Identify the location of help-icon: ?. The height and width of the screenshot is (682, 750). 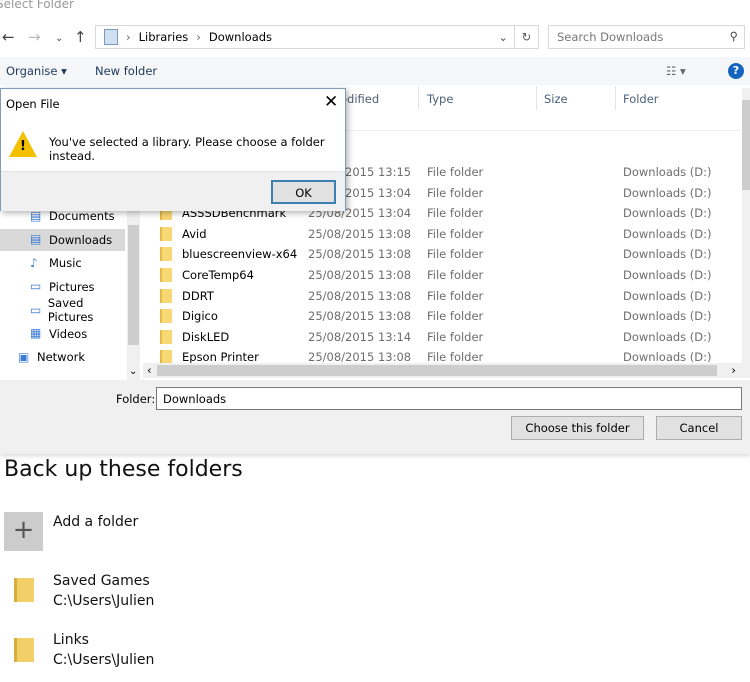
(736, 71).